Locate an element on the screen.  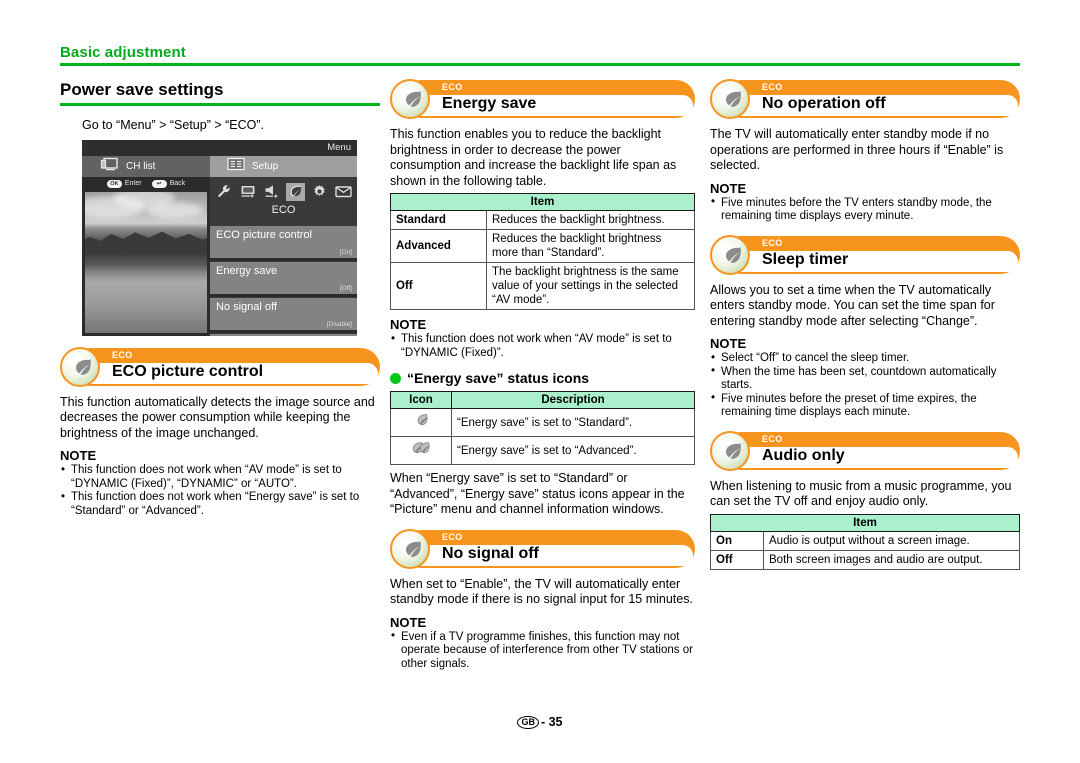
page-number: - 35 is located at coordinates (551, 722).